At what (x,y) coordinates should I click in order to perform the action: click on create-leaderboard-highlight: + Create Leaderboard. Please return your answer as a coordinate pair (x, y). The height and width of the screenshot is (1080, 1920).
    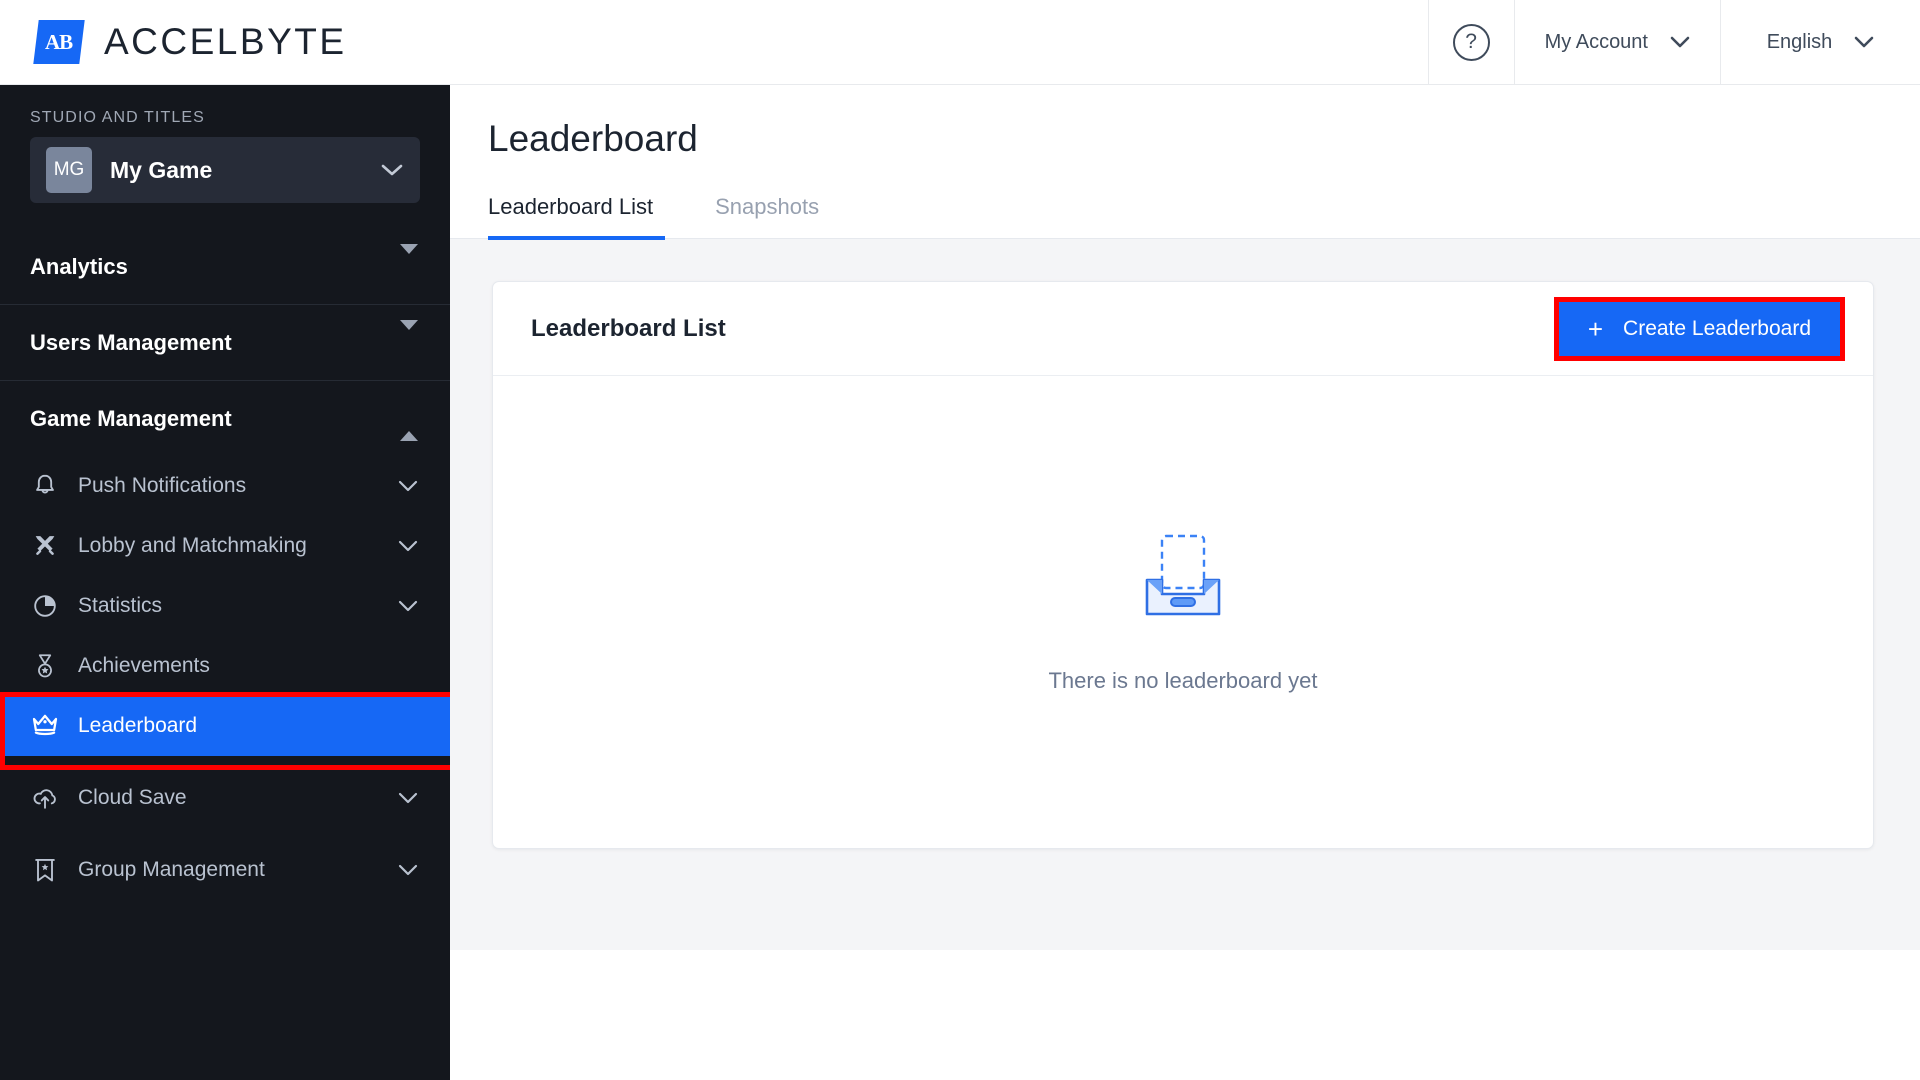
    Looking at the image, I should click on (1699, 328).